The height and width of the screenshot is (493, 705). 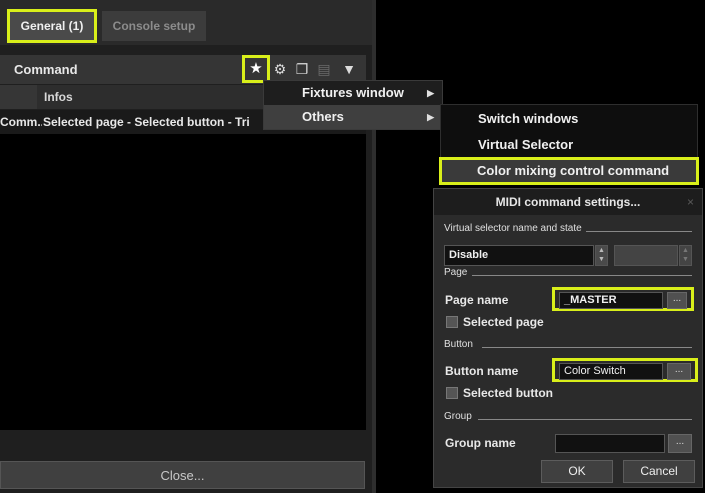 What do you see at coordinates (323, 116) in the screenshot?
I see `menu-item-label: Others` at bounding box center [323, 116].